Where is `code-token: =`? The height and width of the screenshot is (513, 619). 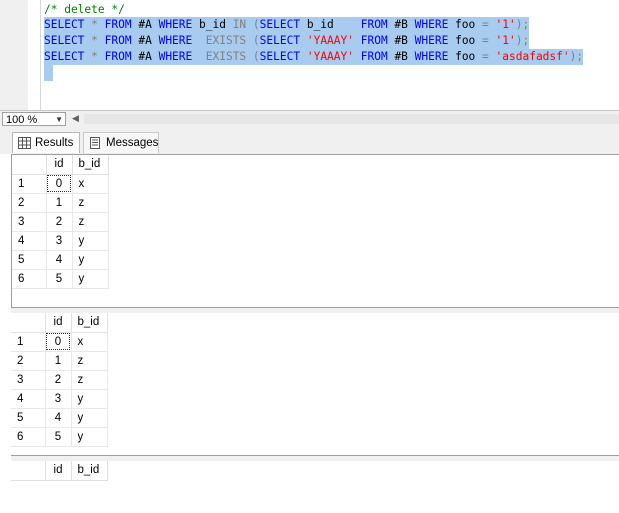 code-token: = is located at coordinates (485, 40).